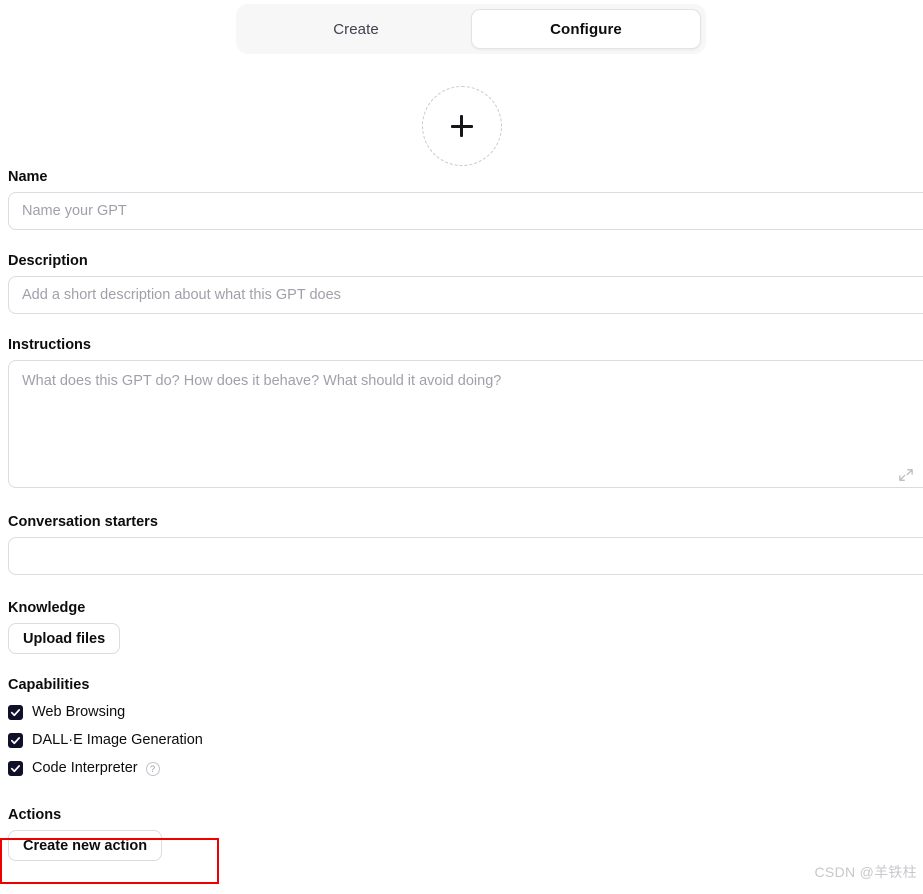 The height and width of the screenshot is (894, 923). What do you see at coordinates (48, 261) in the screenshot?
I see `description-label: Description` at bounding box center [48, 261].